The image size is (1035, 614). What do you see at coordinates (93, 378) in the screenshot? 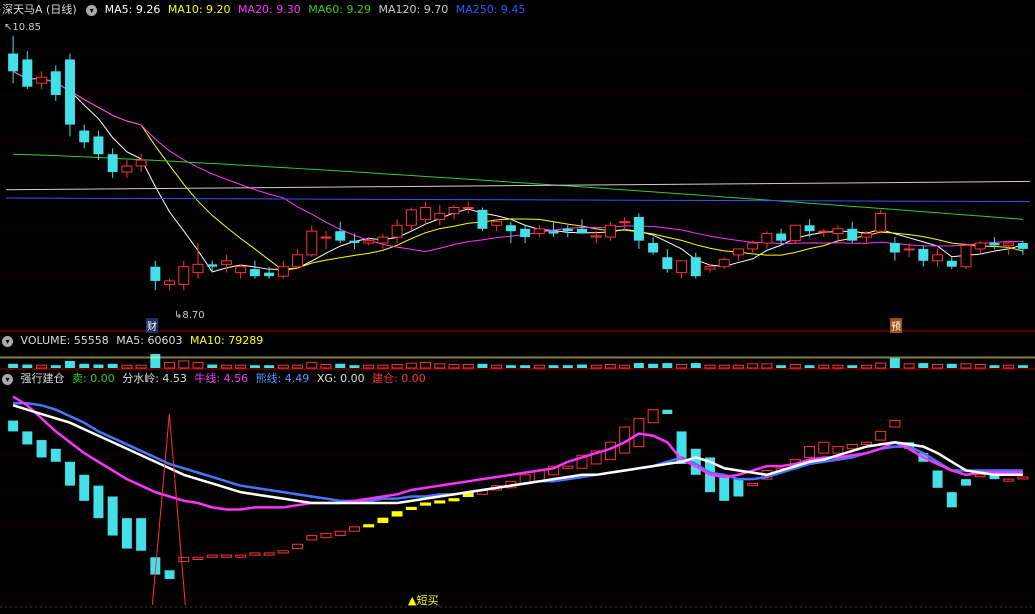
I see `sell-label: 卖: 0.00` at bounding box center [93, 378].